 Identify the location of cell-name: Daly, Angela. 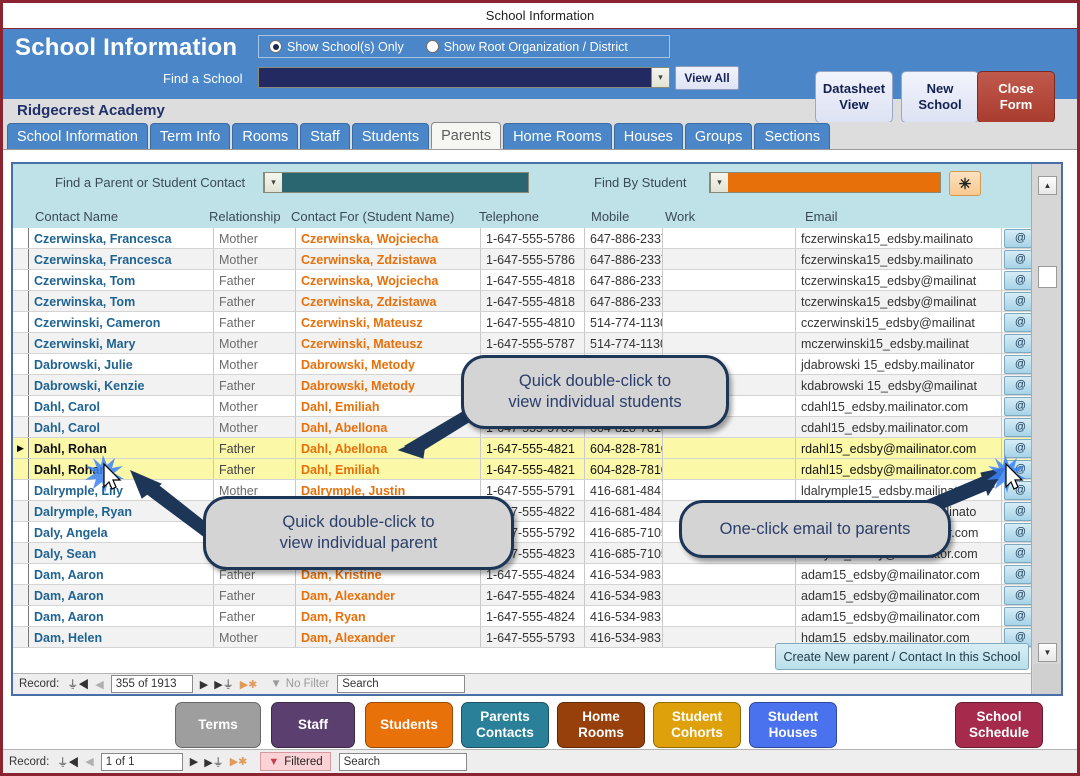
(121, 532).